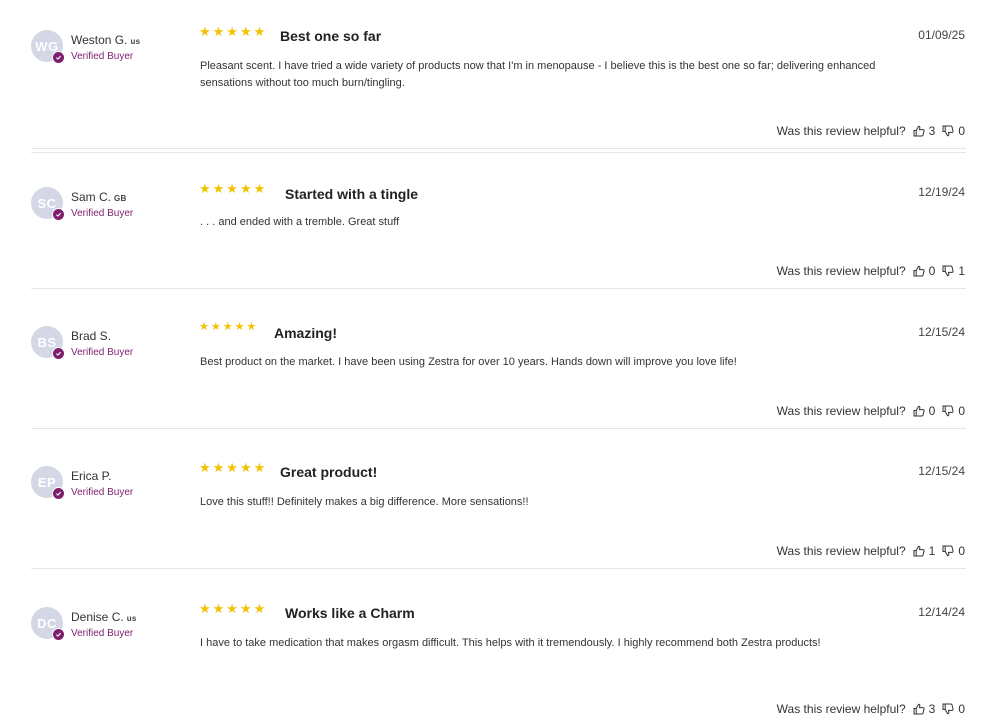 The image size is (1005, 725). What do you see at coordinates (329, 472) in the screenshot?
I see `review-title: Great product!` at bounding box center [329, 472].